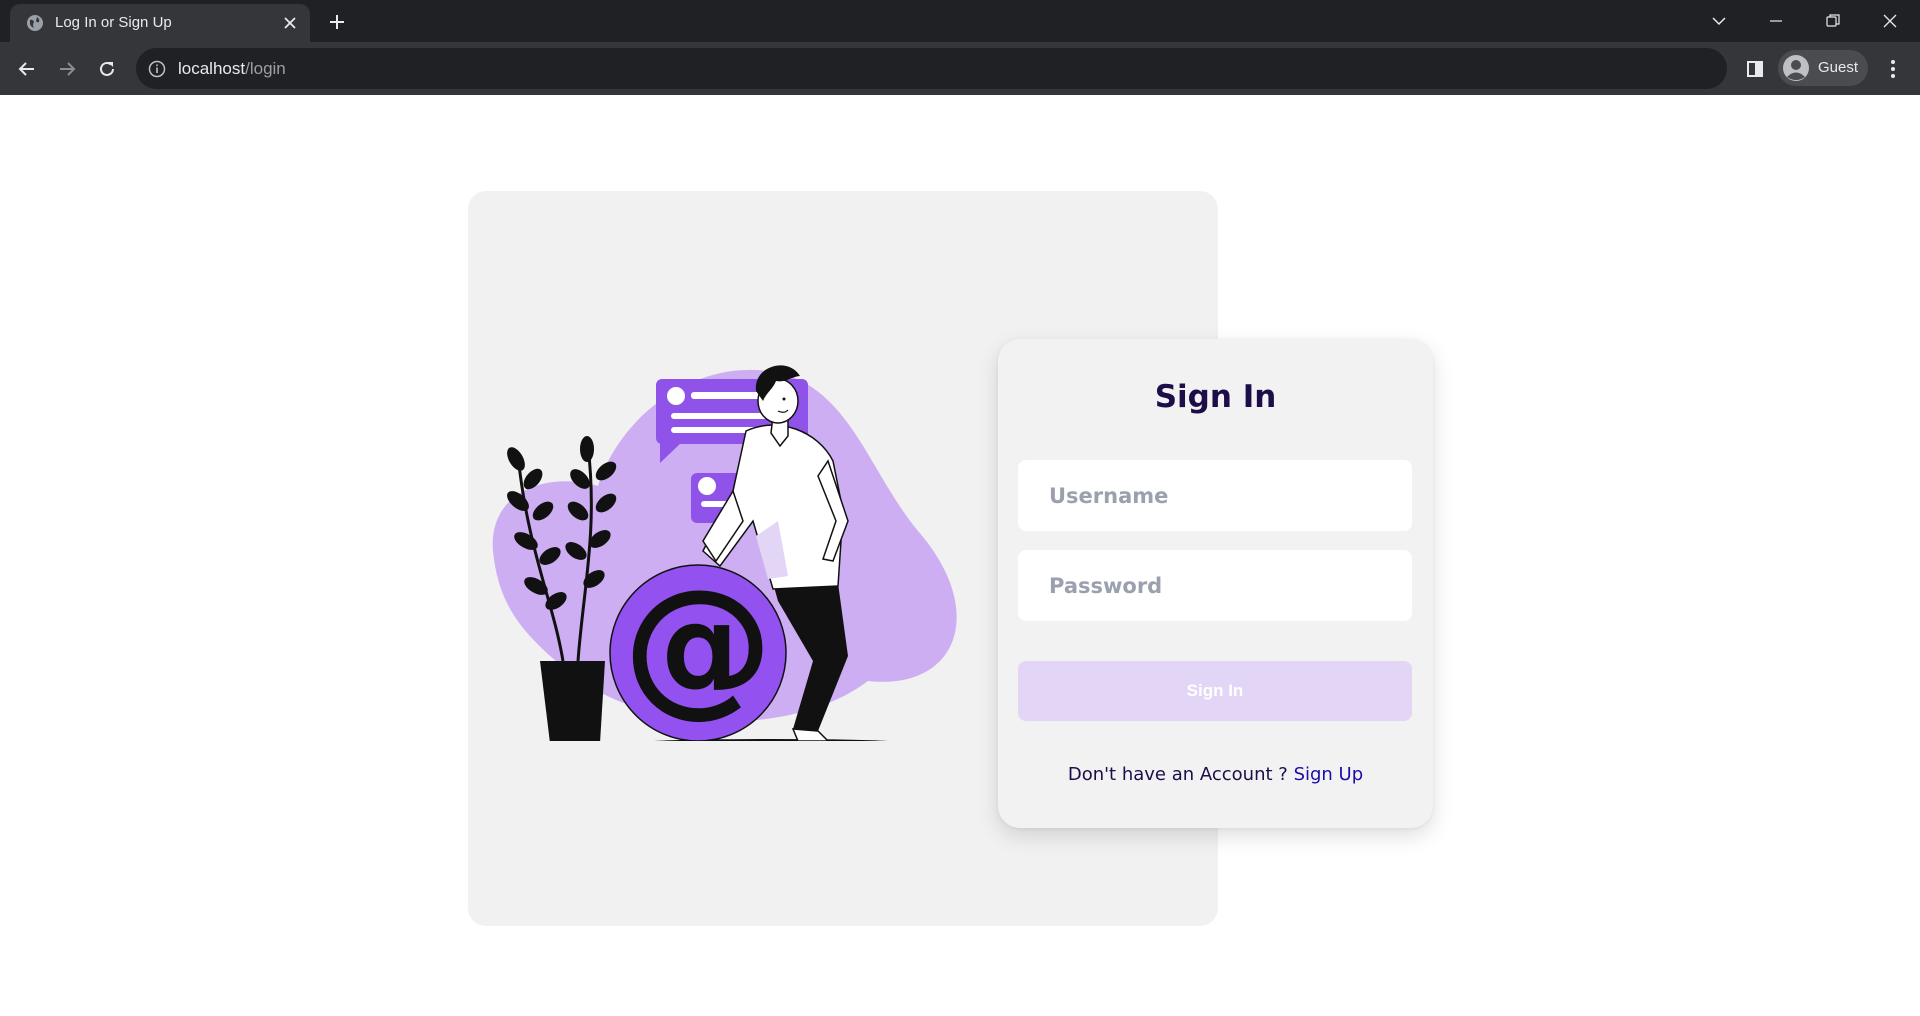  Describe the element at coordinates (698, 645) in the screenshot. I see `at-symbol: @` at that location.